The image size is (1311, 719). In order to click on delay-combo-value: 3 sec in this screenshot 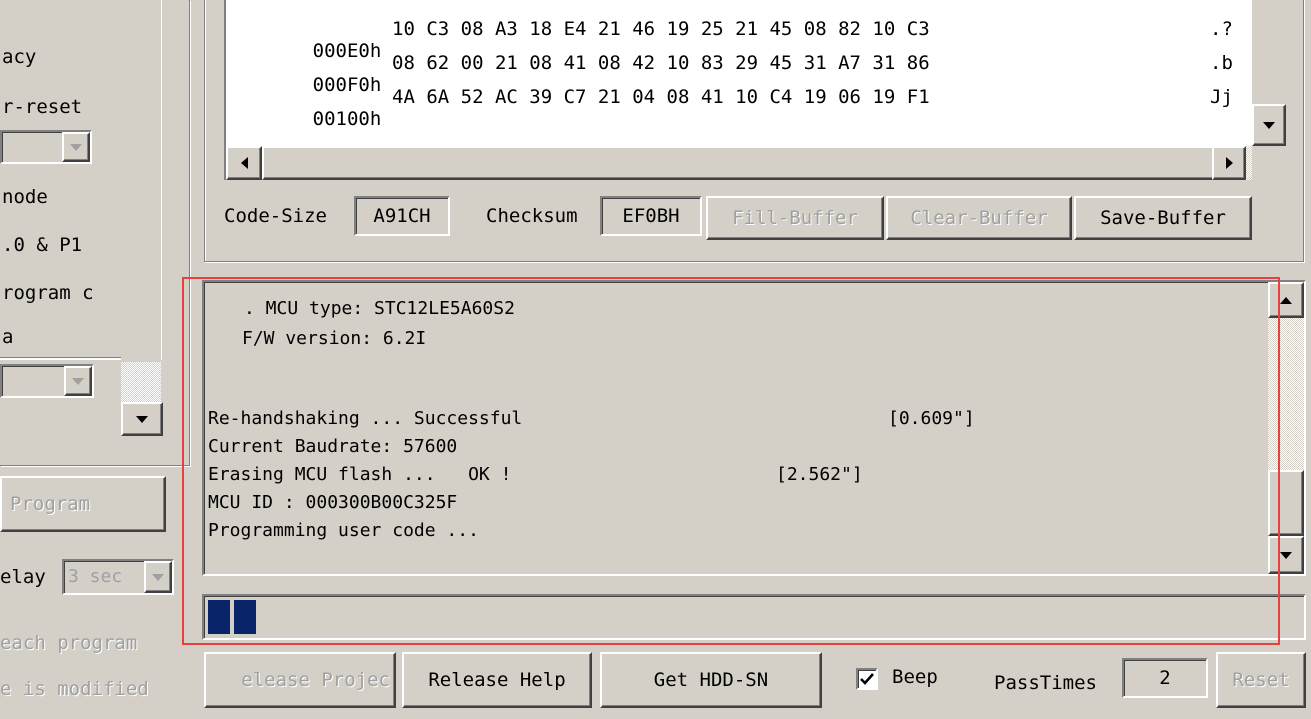, I will do `click(95, 576)`.